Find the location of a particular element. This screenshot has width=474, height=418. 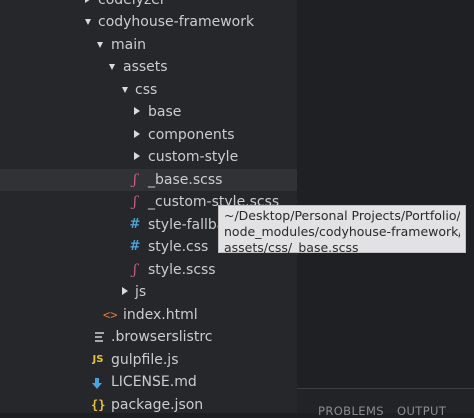

tree-label: css is located at coordinates (146, 90).